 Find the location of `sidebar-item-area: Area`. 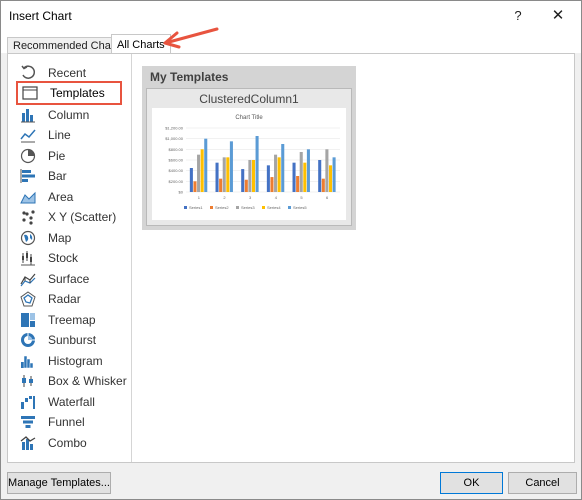

sidebar-item-area: Area is located at coordinates (71, 196).